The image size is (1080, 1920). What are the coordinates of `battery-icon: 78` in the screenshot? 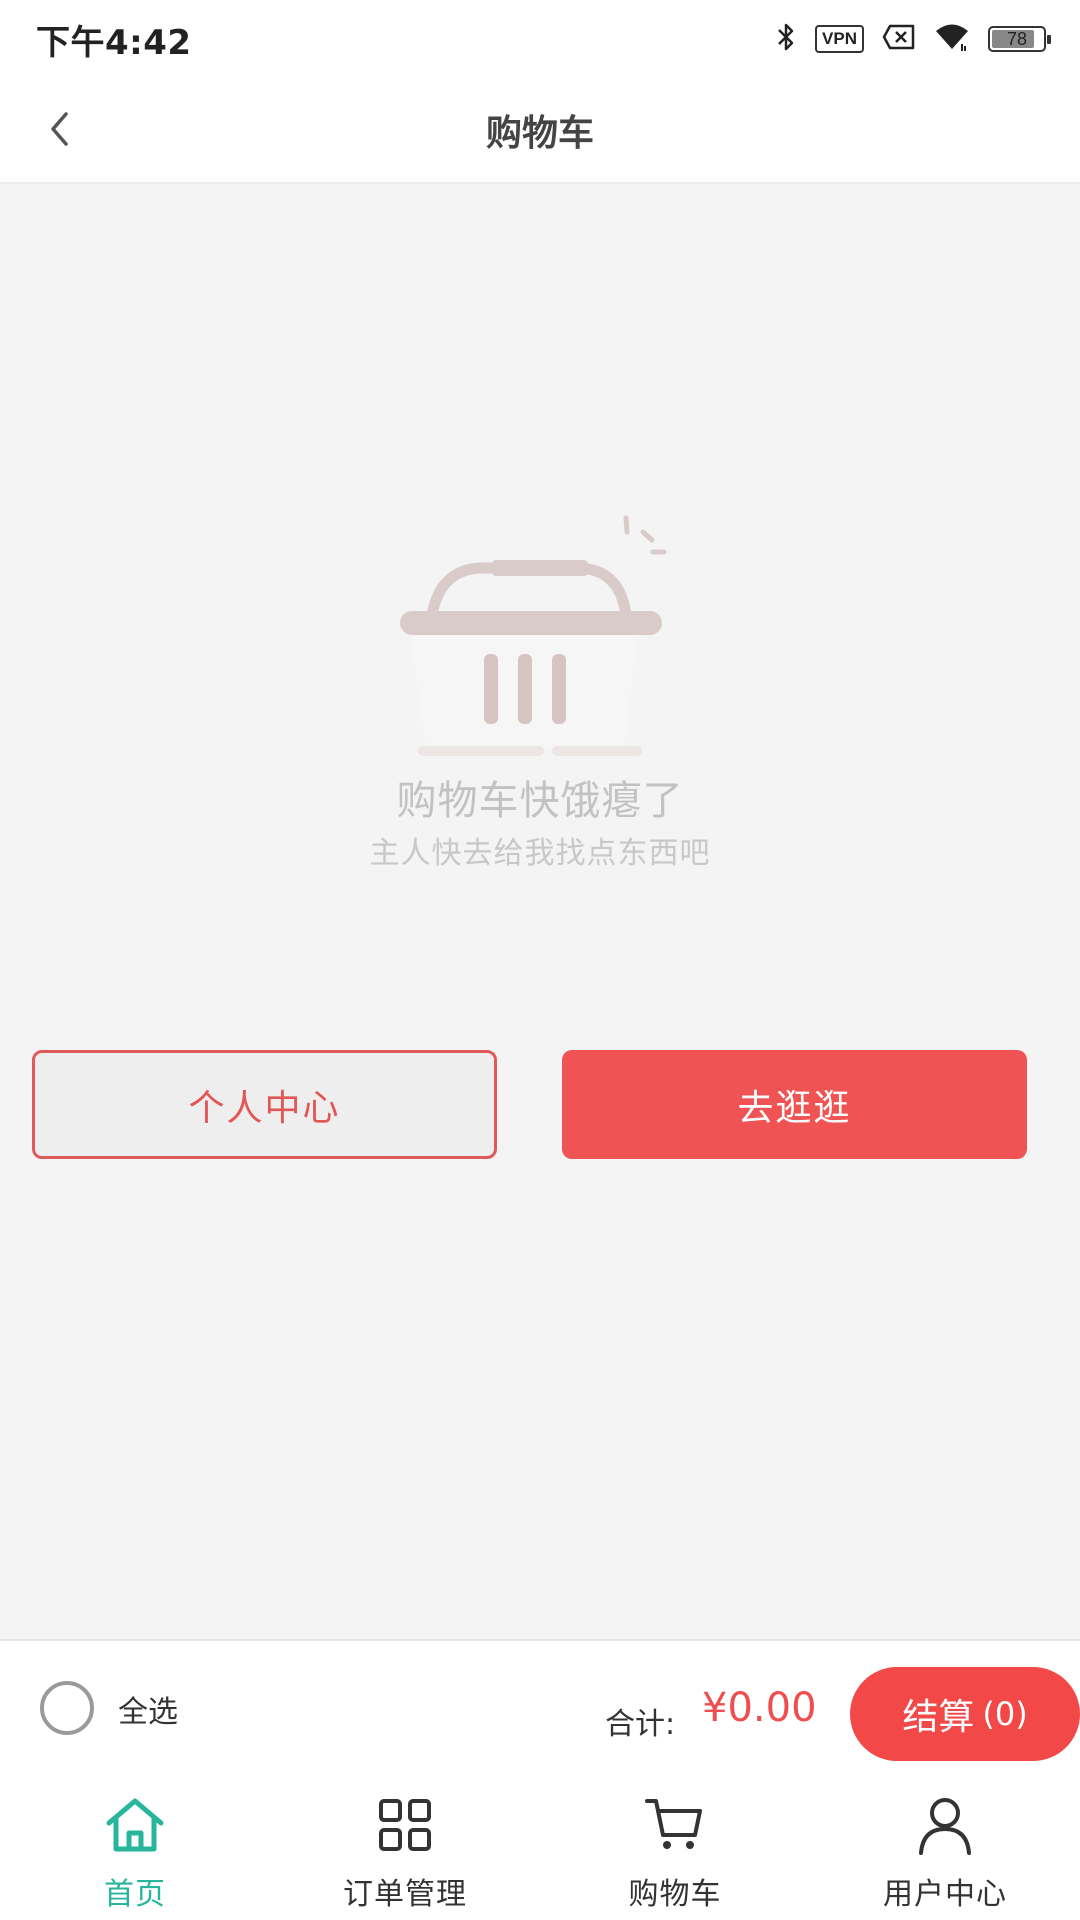 It's located at (1019, 39).